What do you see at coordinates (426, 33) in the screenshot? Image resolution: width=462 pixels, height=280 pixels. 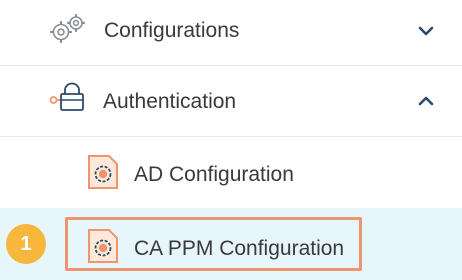 I see `chevron-down-icon` at bounding box center [426, 33].